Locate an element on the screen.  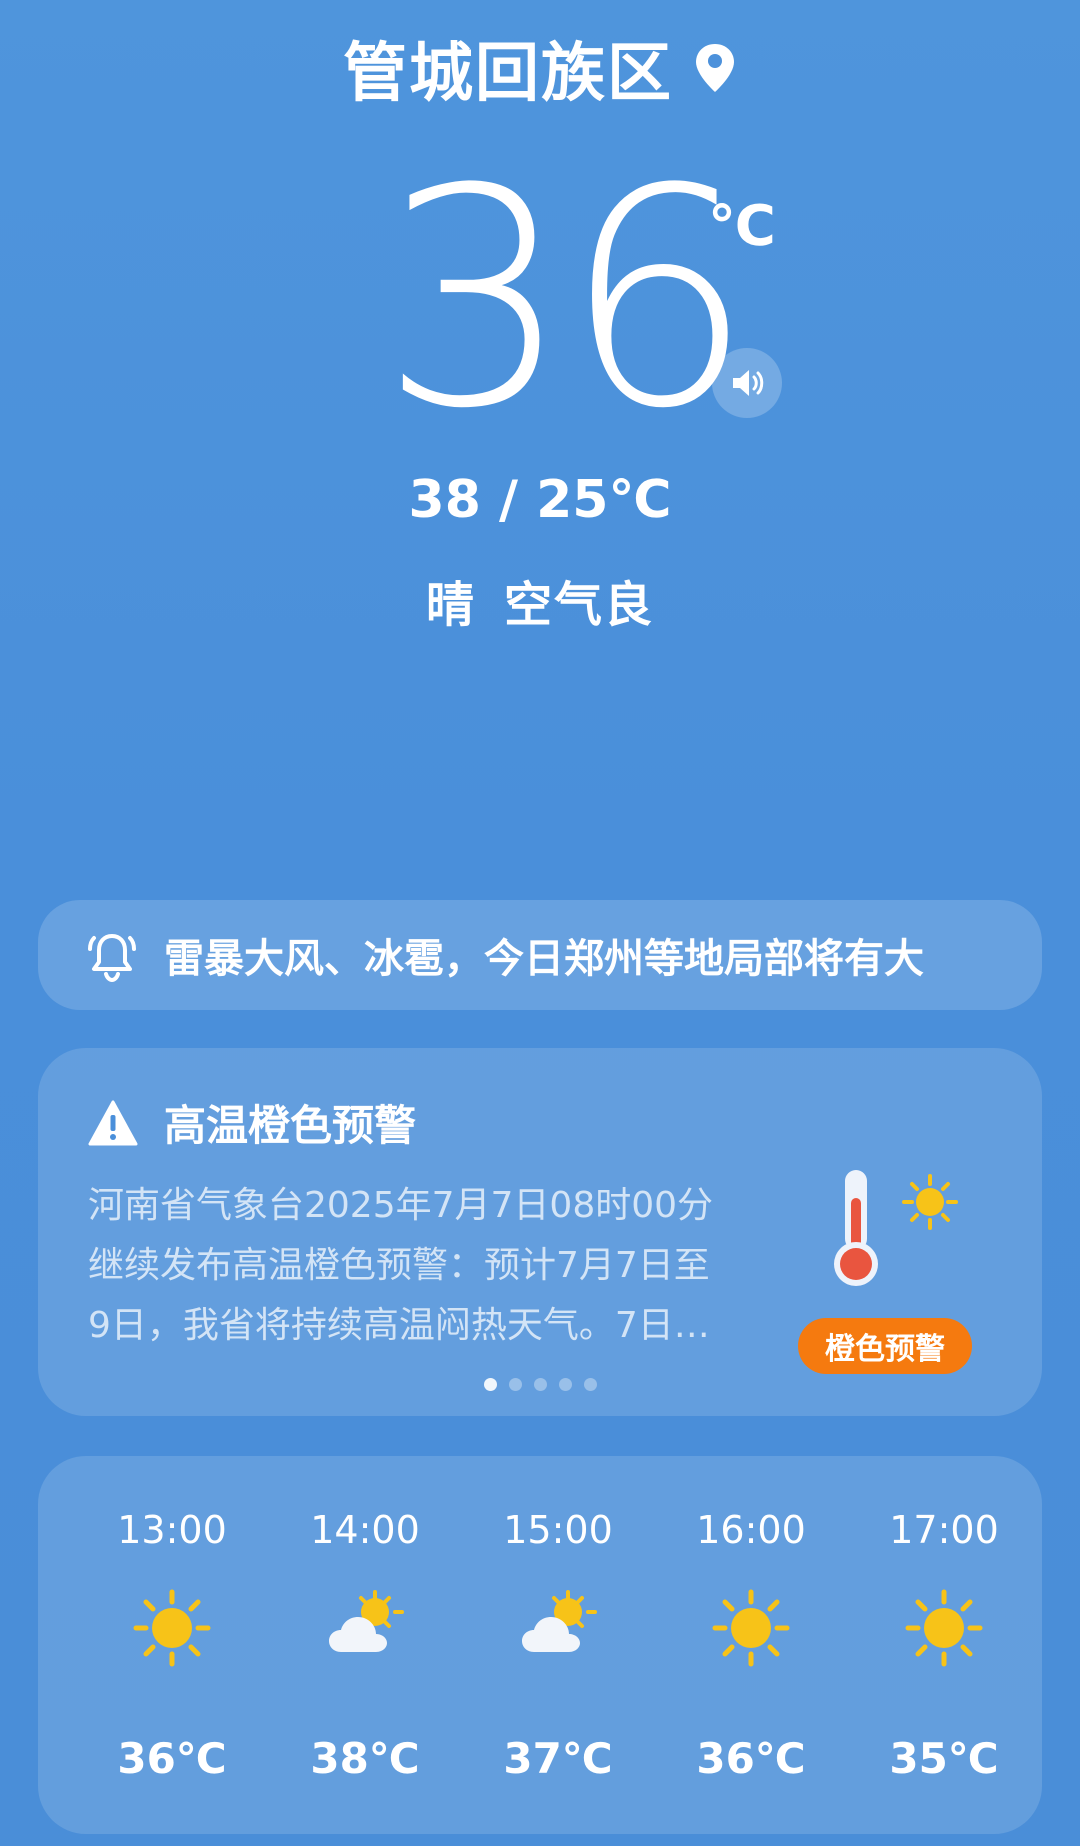
weather-condition: 晴空气良 is located at coordinates (540, 600).